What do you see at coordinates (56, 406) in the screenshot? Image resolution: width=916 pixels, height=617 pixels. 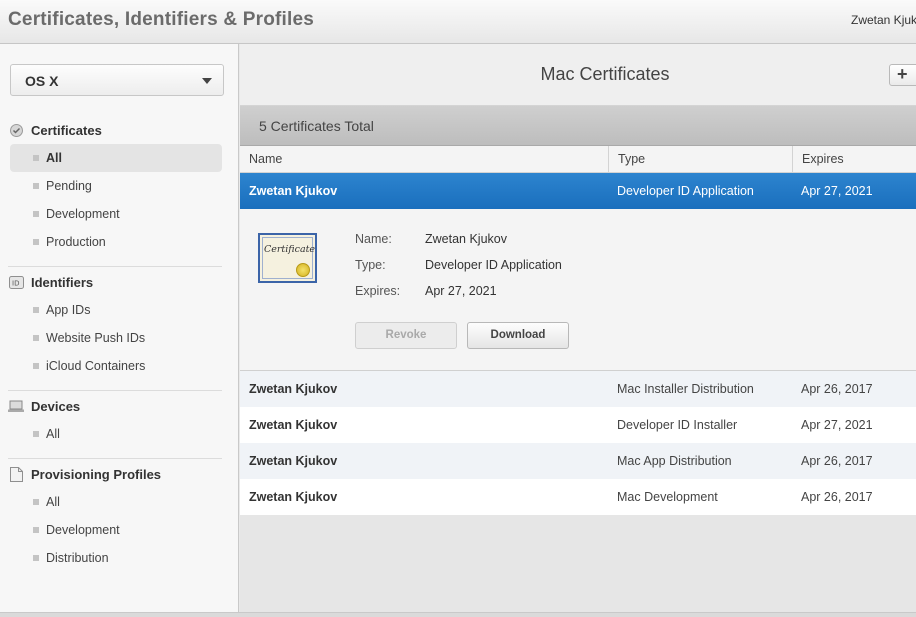 I see `section-label: Devices` at bounding box center [56, 406].